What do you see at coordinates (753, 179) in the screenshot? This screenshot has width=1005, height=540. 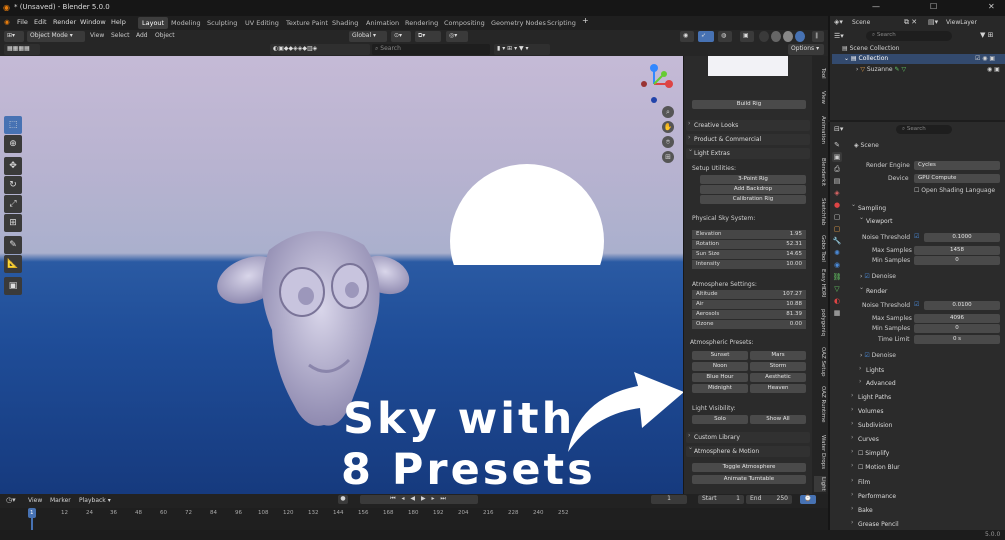 I see `three-point-rig-button: 3-Point Rig` at bounding box center [753, 179].